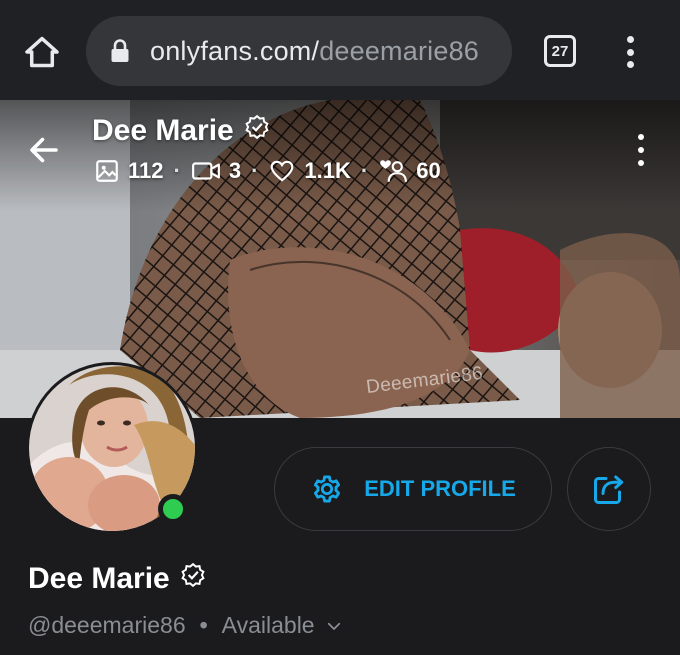 The width and height of the screenshot is (680, 655). I want to click on online-status-indicator, so click(173, 509).